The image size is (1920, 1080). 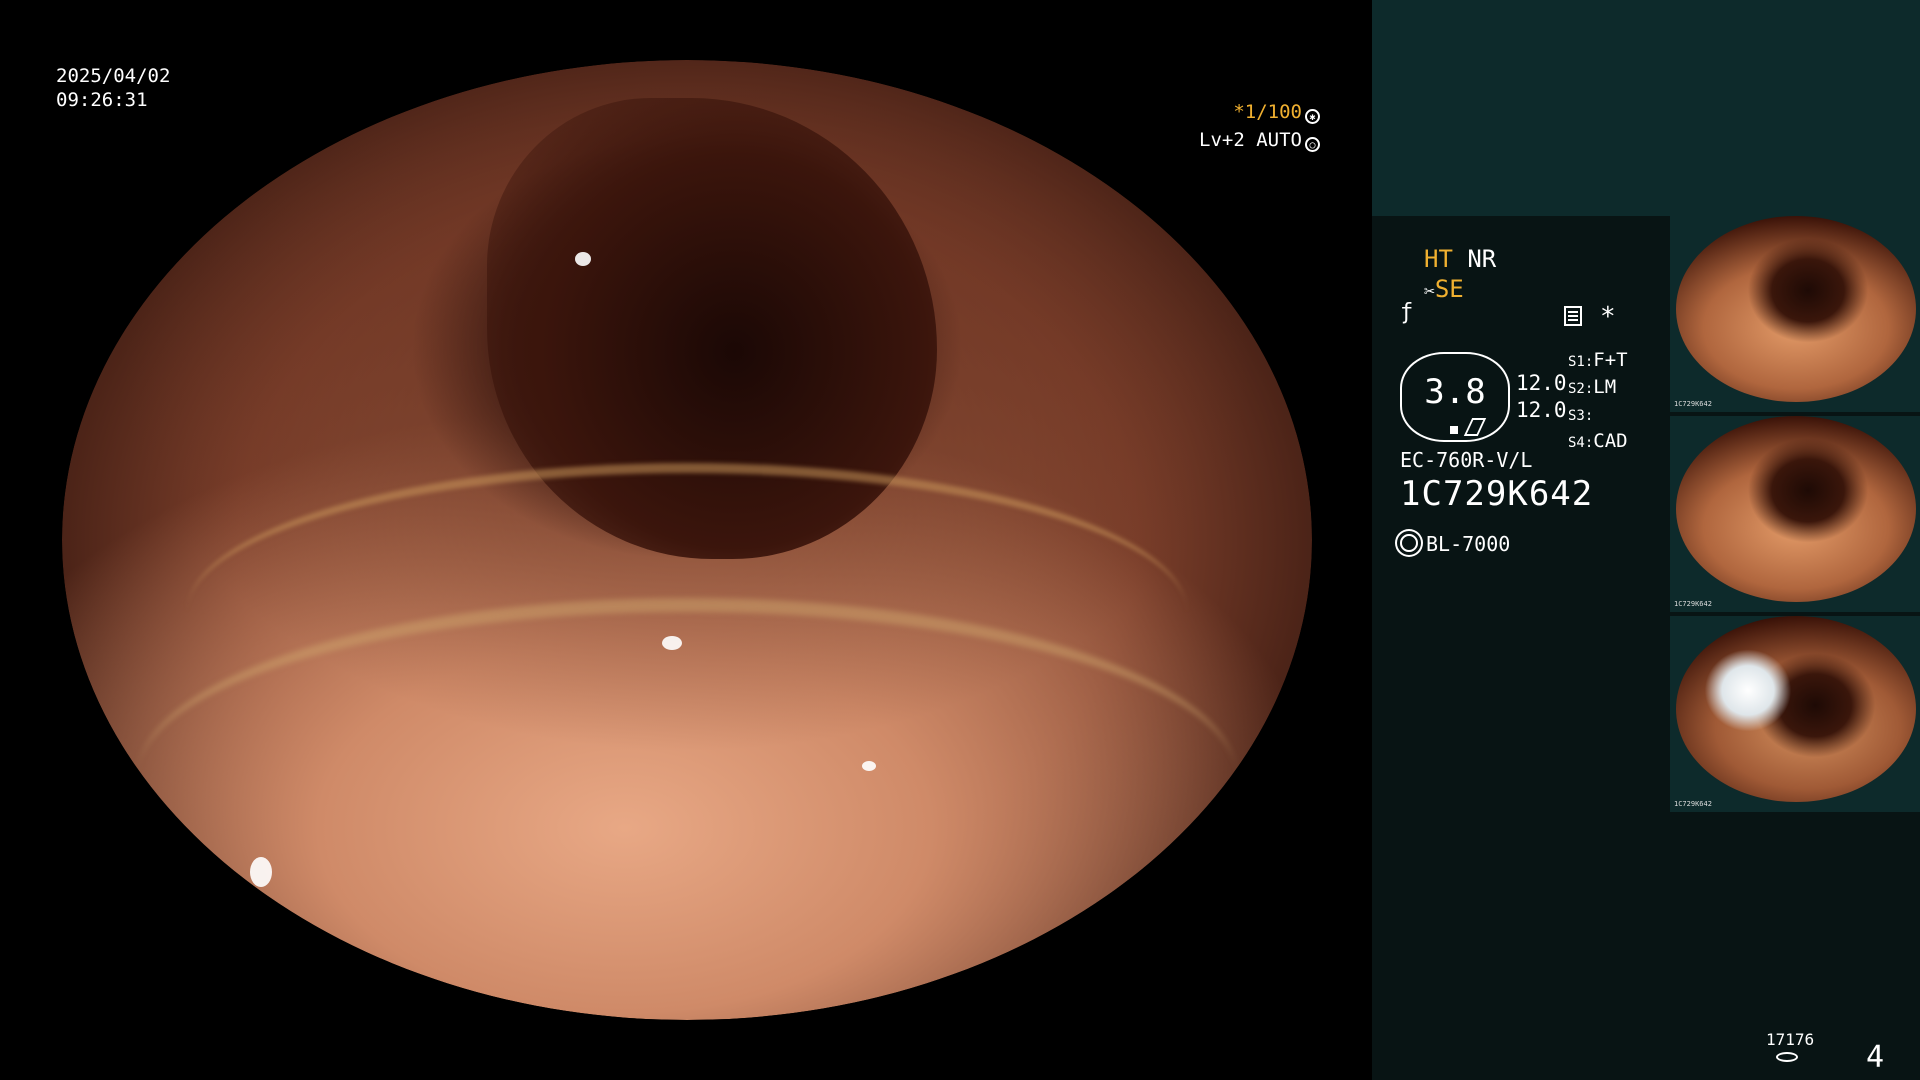 I want to click on shutter-icon: ✱, so click(x=1312, y=116).